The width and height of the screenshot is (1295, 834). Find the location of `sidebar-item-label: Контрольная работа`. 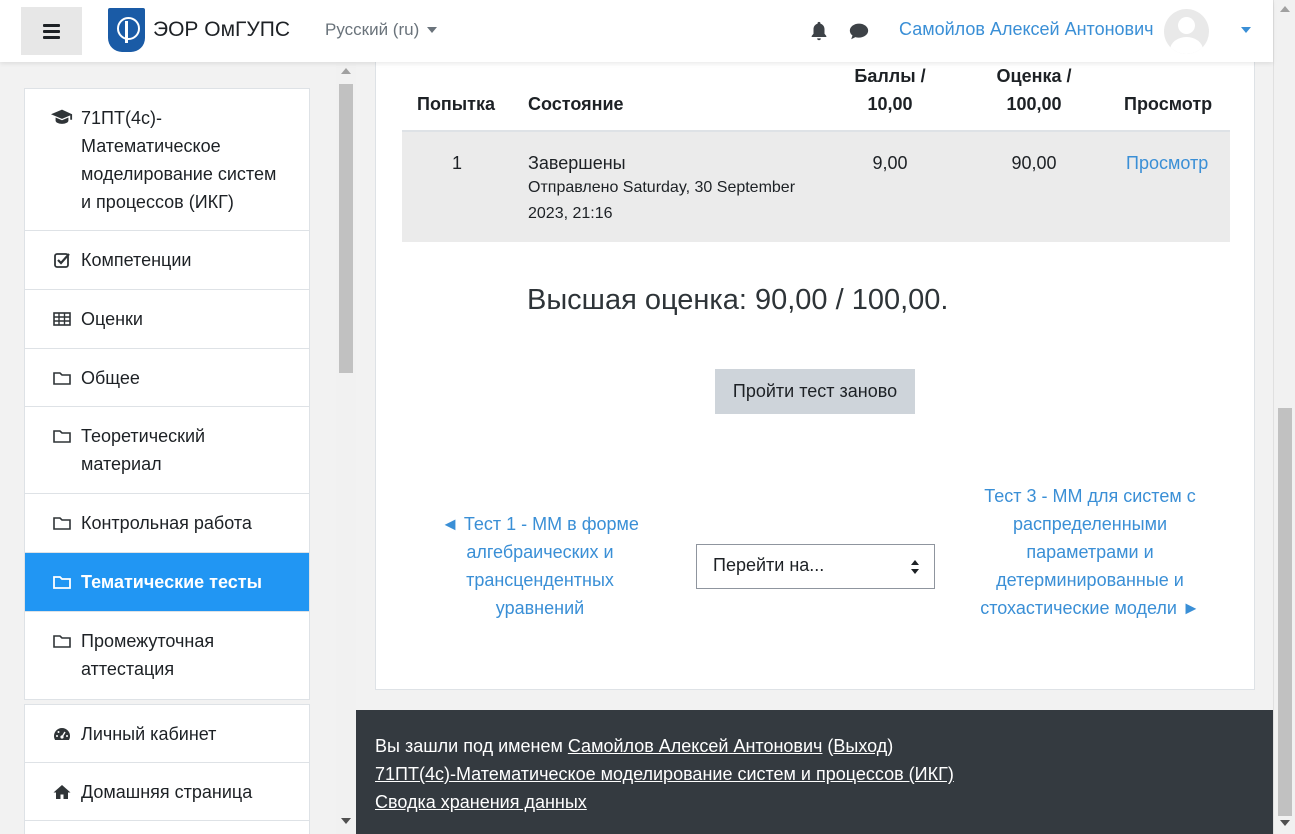

sidebar-item-label: Контрольная работа is located at coordinates (166, 523).